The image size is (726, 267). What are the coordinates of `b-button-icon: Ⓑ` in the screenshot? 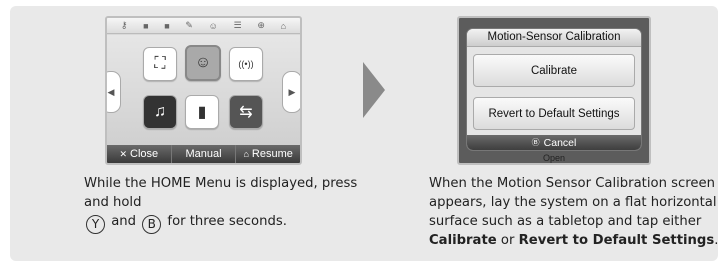 It's located at (535, 142).